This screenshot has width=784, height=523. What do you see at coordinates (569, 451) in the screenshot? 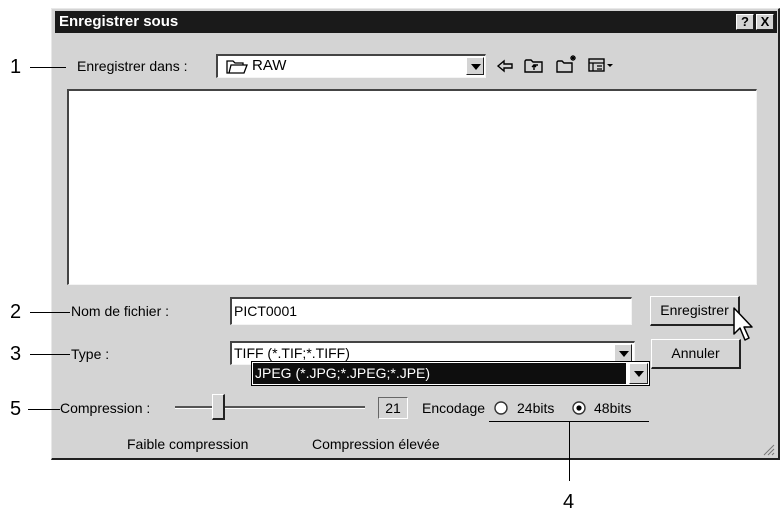
I see `callout-4-line` at bounding box center [569, 451].